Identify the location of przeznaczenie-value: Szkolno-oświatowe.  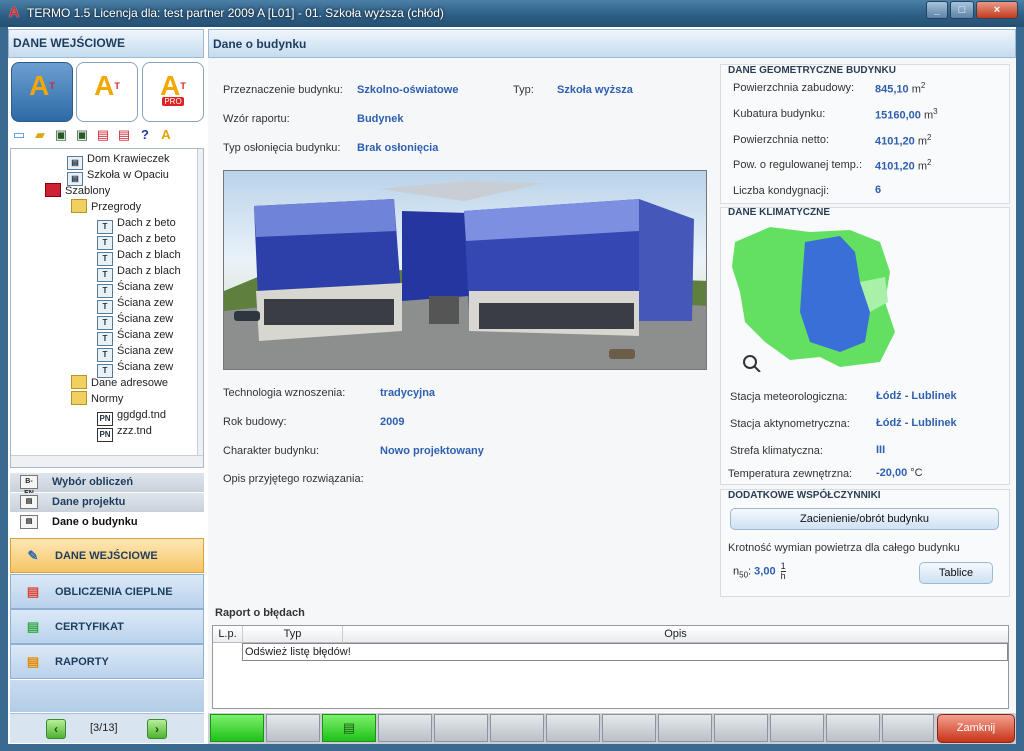
(407, 90).